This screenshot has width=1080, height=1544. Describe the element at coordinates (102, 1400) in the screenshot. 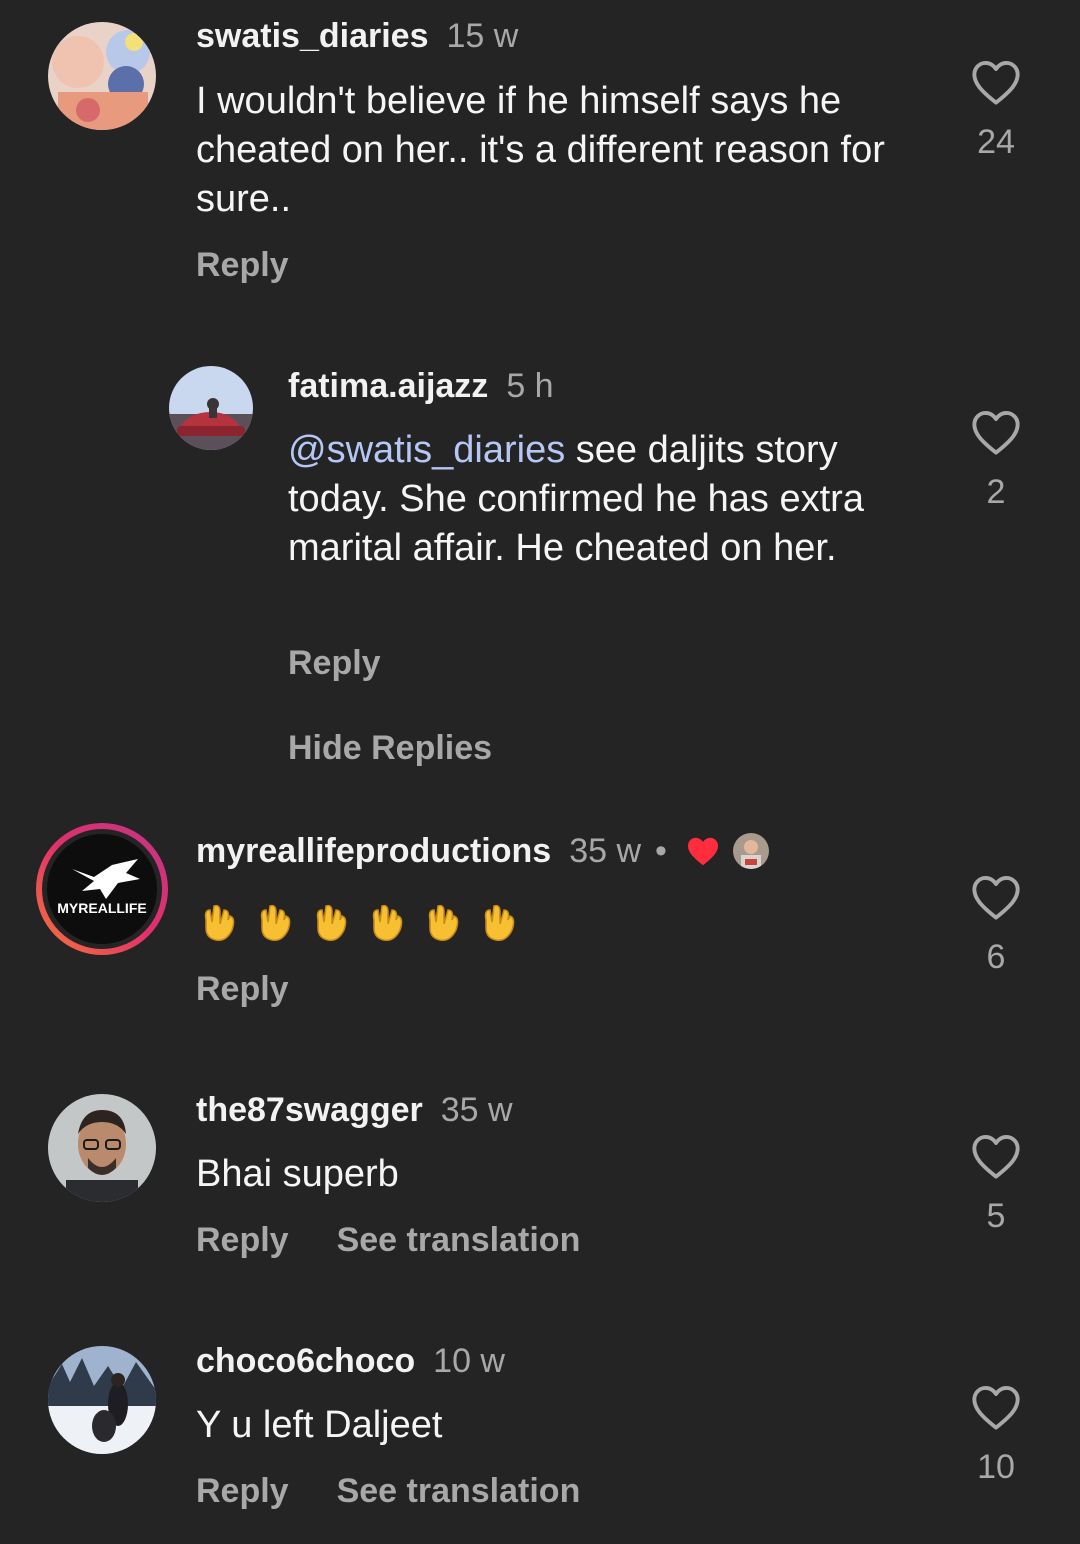

I see `snow-landscape-avatar` at that location.